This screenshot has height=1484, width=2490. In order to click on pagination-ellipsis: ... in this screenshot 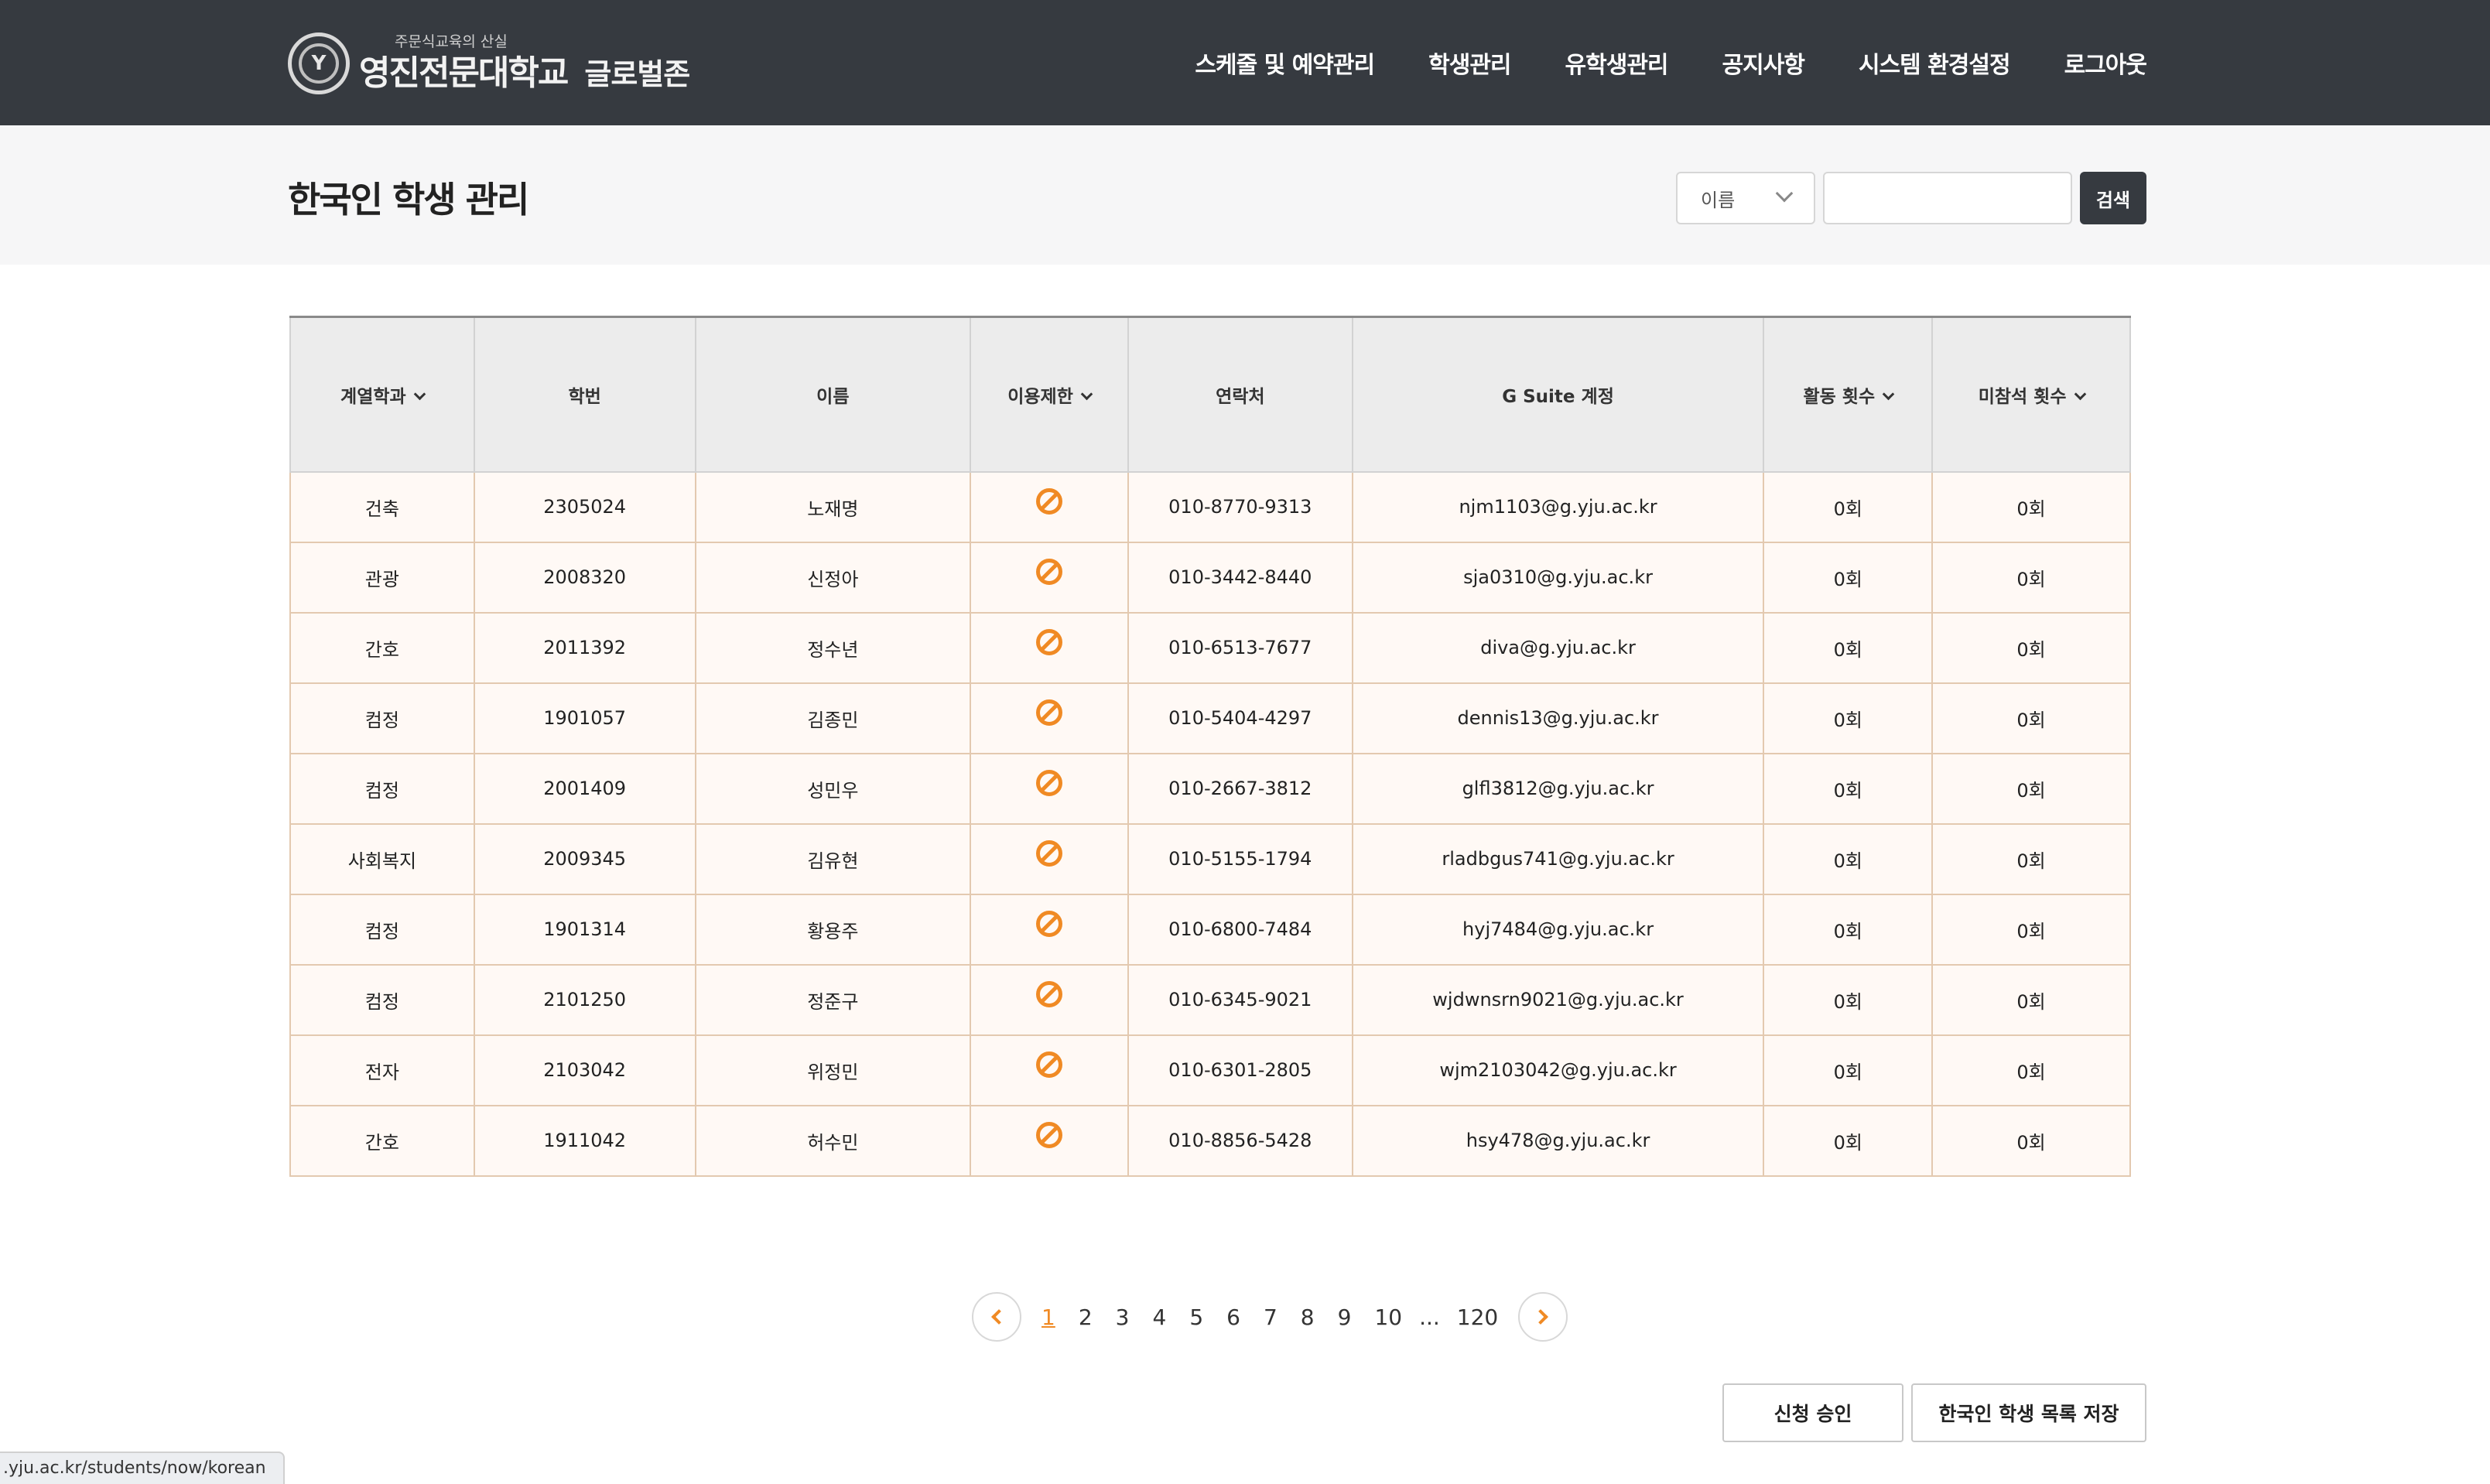, I will do `click(1429, 1317)`.